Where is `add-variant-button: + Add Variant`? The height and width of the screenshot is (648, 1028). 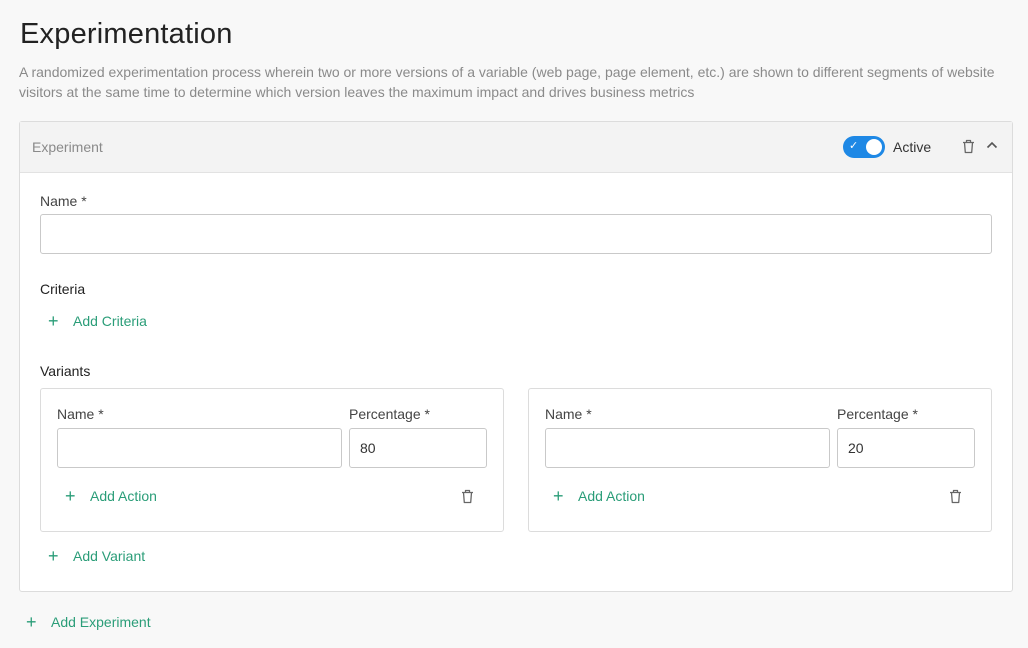 add-variant-button: + Add Variant is located at coordinates (97, 556).